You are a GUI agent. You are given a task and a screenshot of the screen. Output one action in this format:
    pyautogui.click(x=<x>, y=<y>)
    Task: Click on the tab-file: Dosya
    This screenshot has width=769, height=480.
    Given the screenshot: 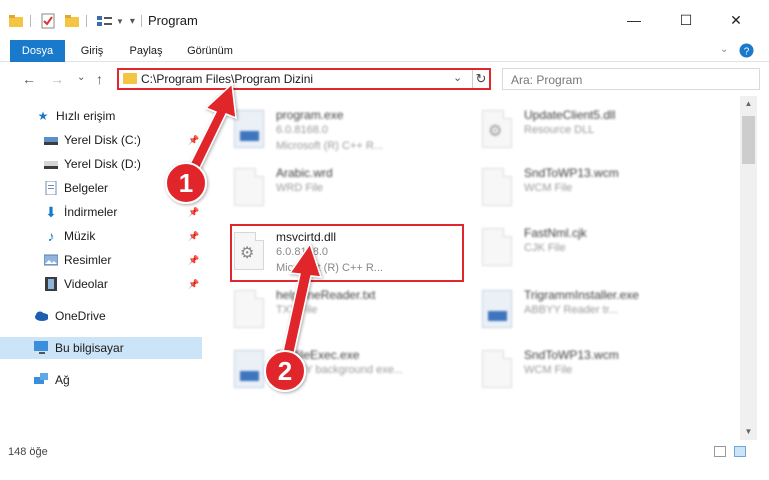 What is the action you would take?
    pyautogui.click(x=37, y=51)
    